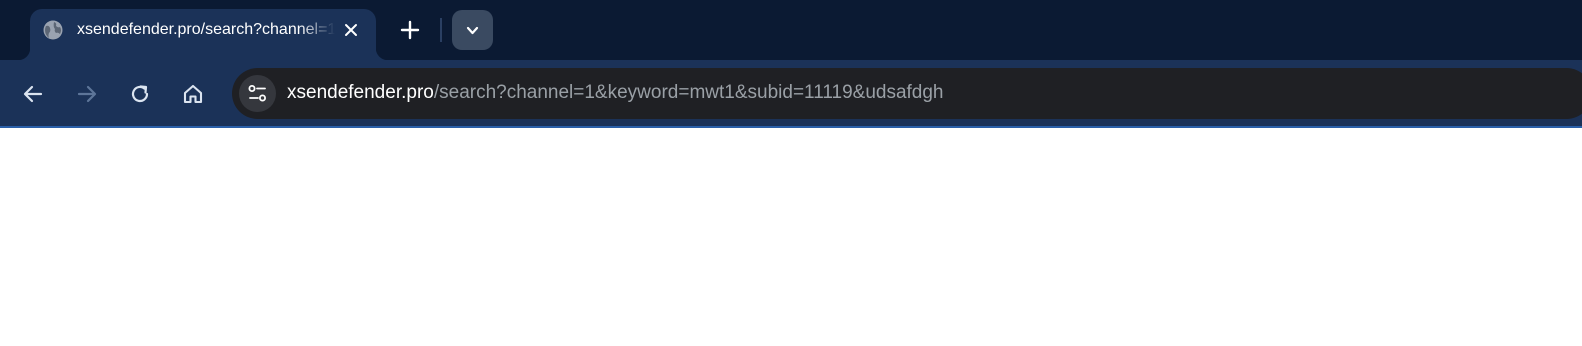 This screenshot has height=346, width=1582. What do you see at coordinates (33, 94) in the screenshot?
I see `arrow-left-icon` at bounding box center [33, 94].